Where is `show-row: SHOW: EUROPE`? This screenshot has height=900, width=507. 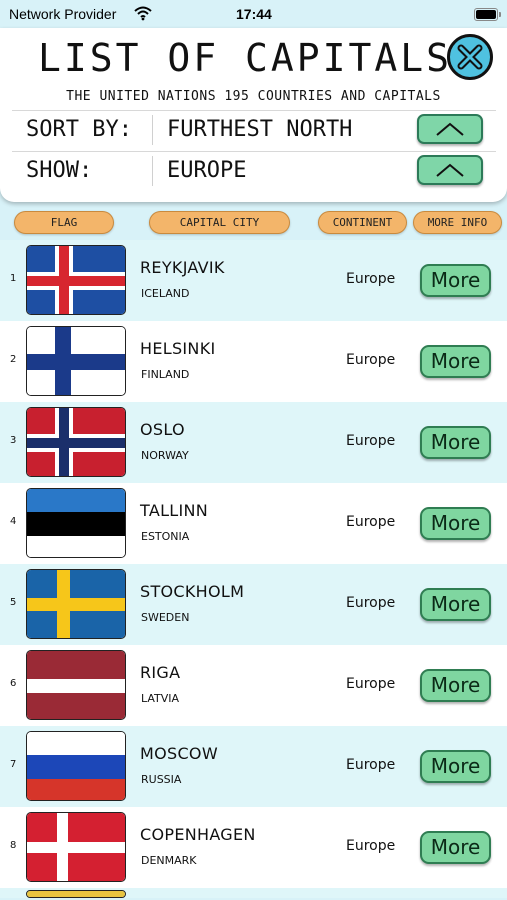
show-row: SHOW: EUROPE is located at coordinates (254, 170).